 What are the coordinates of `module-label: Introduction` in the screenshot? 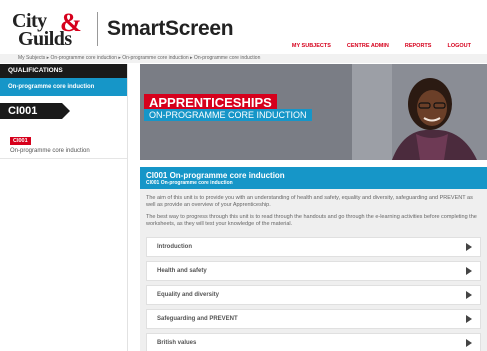 It's located at (174, 247).